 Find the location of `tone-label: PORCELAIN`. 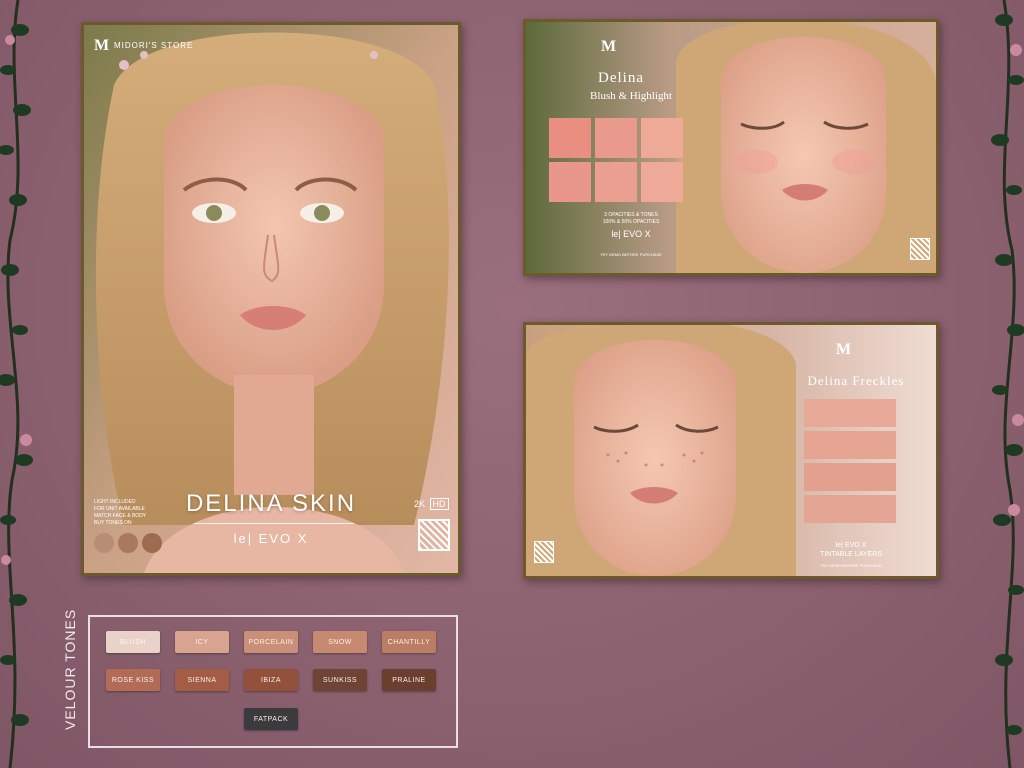

tone-label: PORCELAIN is located at coordinates (271, 642).